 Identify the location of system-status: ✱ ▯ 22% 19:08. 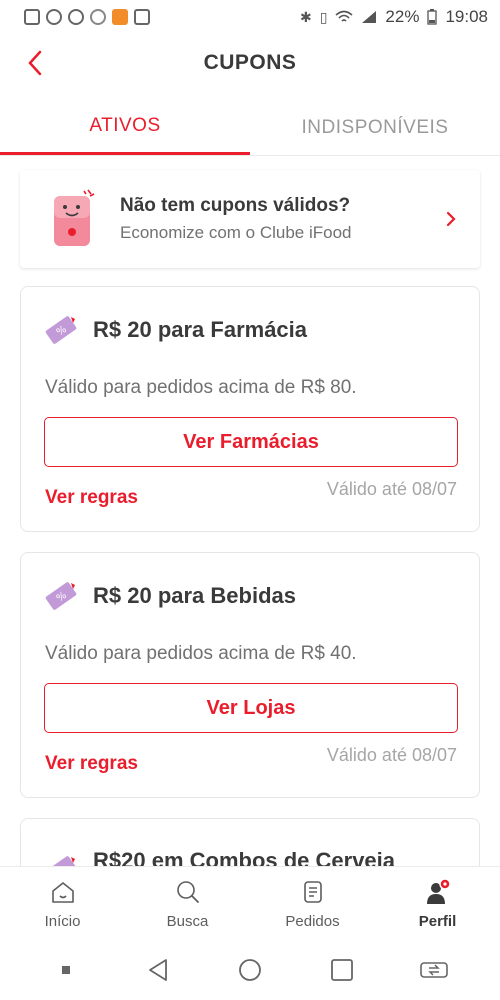
(394, 17).